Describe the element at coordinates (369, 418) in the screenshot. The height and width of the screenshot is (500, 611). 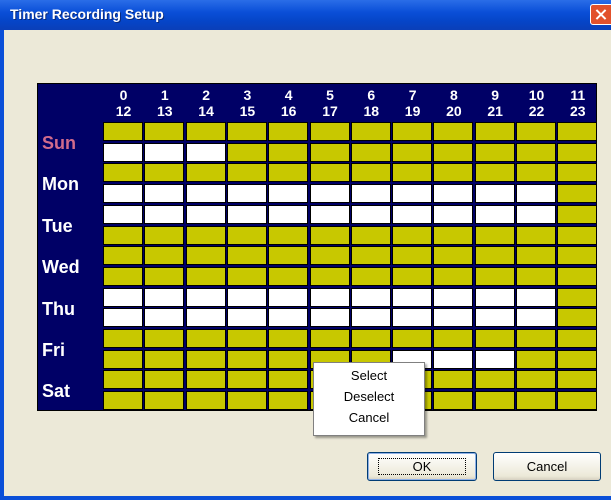
I see `menu-item-cancel: Cancel` at that location.